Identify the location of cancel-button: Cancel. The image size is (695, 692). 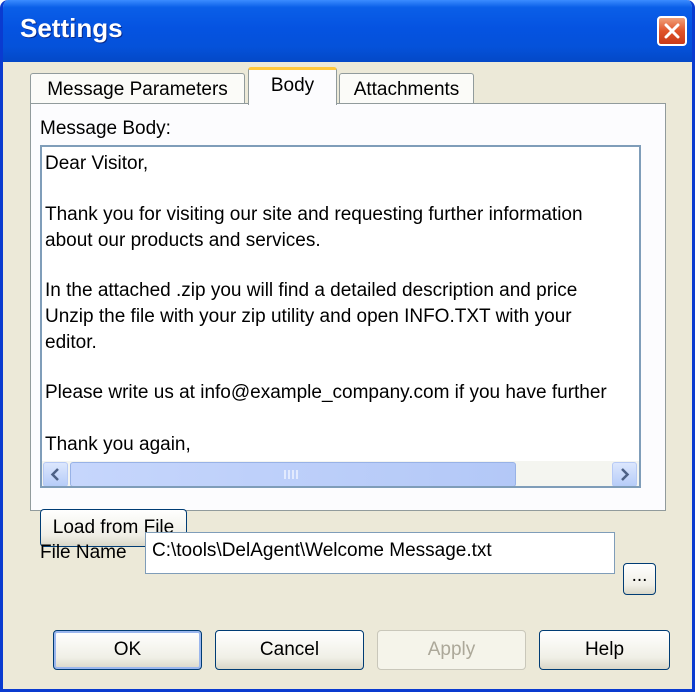
(289, 650).